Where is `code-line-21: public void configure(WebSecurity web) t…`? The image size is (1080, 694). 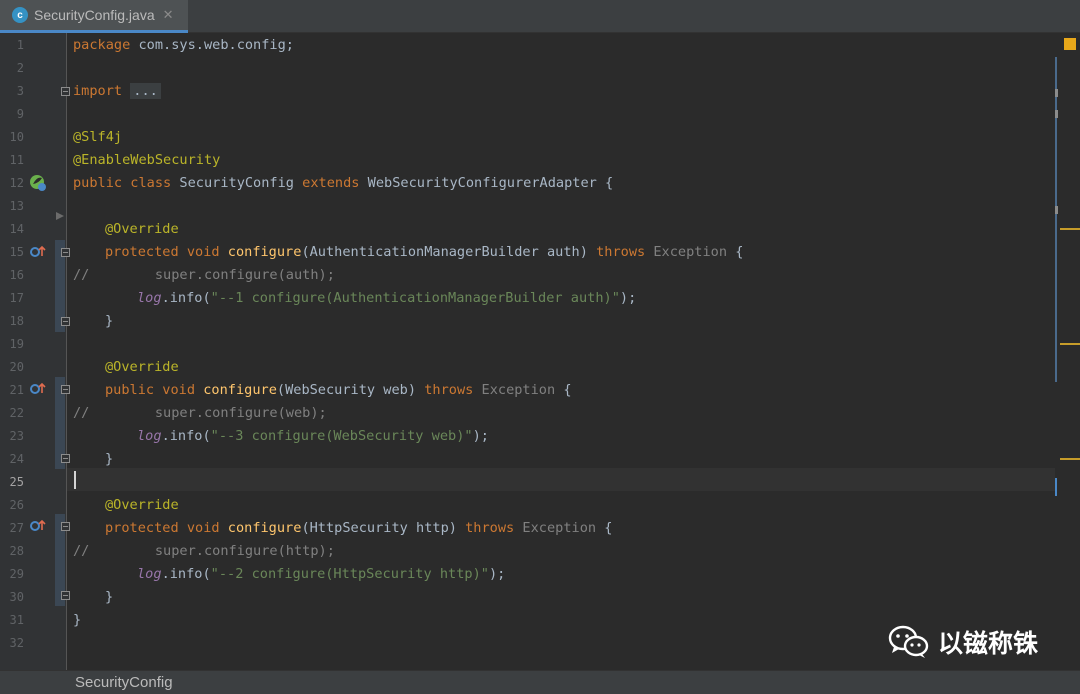 code-line-21: public void configure(WebSecurity web) t… is located at coordinates (338, 390).